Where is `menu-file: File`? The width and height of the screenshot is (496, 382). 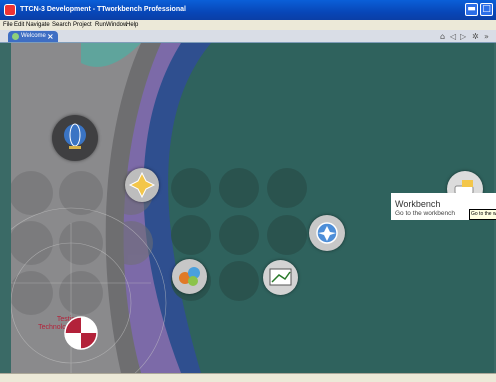 menu-file: File is located at coordinates (8, 25).